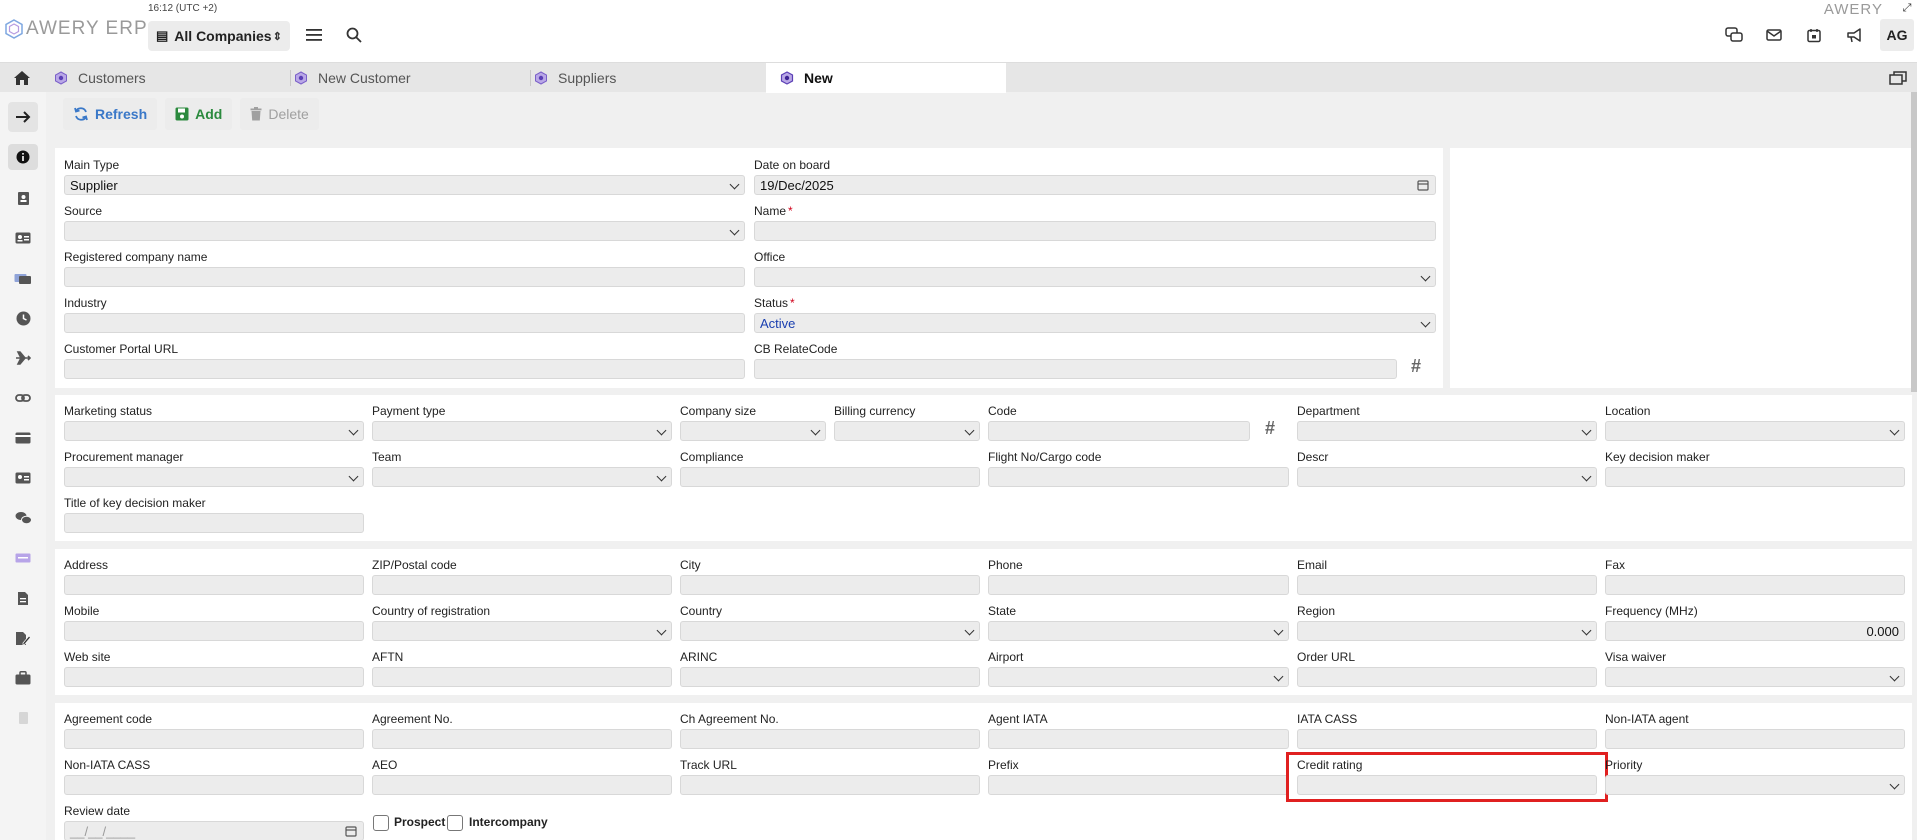 The height and width of the screenshot is (840, 1917). I want to click on sidebar-edit-document-icon, so click(23, 638).